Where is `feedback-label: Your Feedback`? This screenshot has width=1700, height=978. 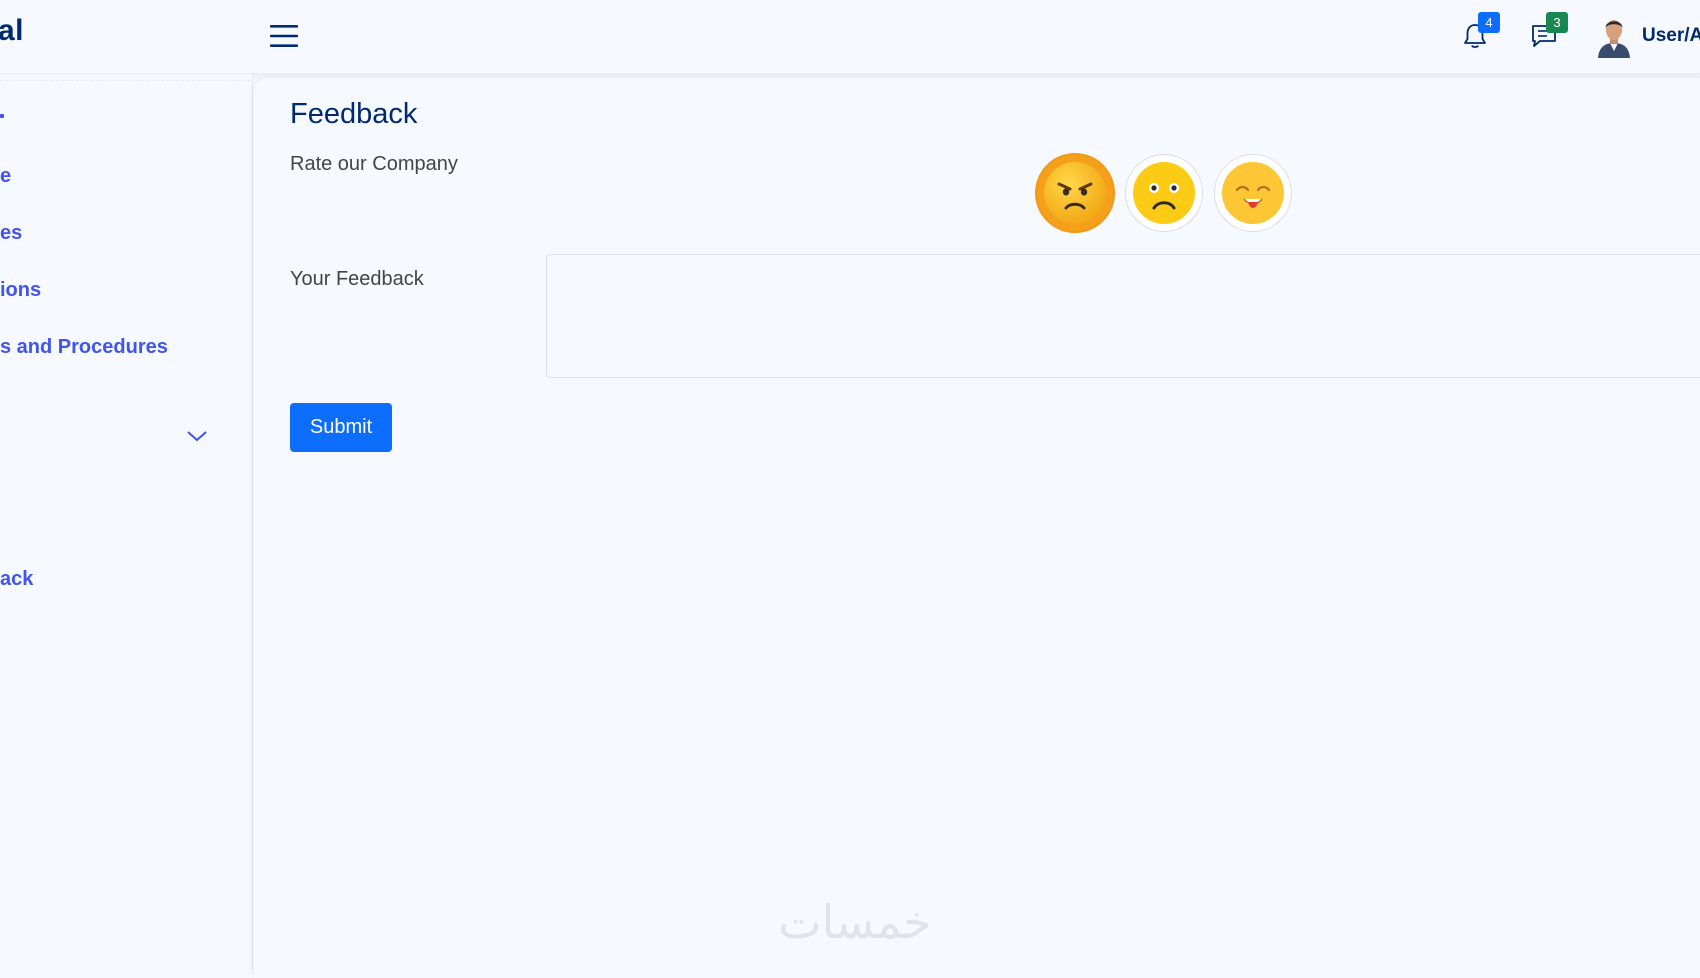
feedback-label: Your Feedback is located at coordinates (357, 279).